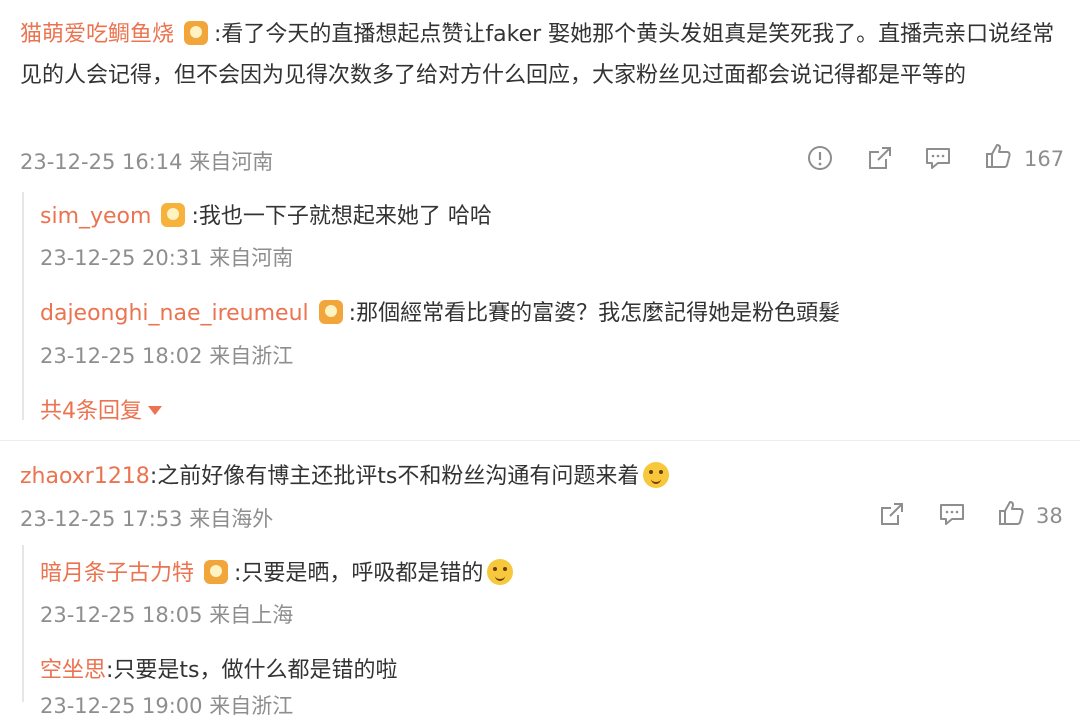 Image resolution: width=1080 pixels, height=720 pixels. What do you see at coordinates (91, 411) in the screenshot?
I see `more-replies-label: 共4条回复` at bounding box center [91, 411].